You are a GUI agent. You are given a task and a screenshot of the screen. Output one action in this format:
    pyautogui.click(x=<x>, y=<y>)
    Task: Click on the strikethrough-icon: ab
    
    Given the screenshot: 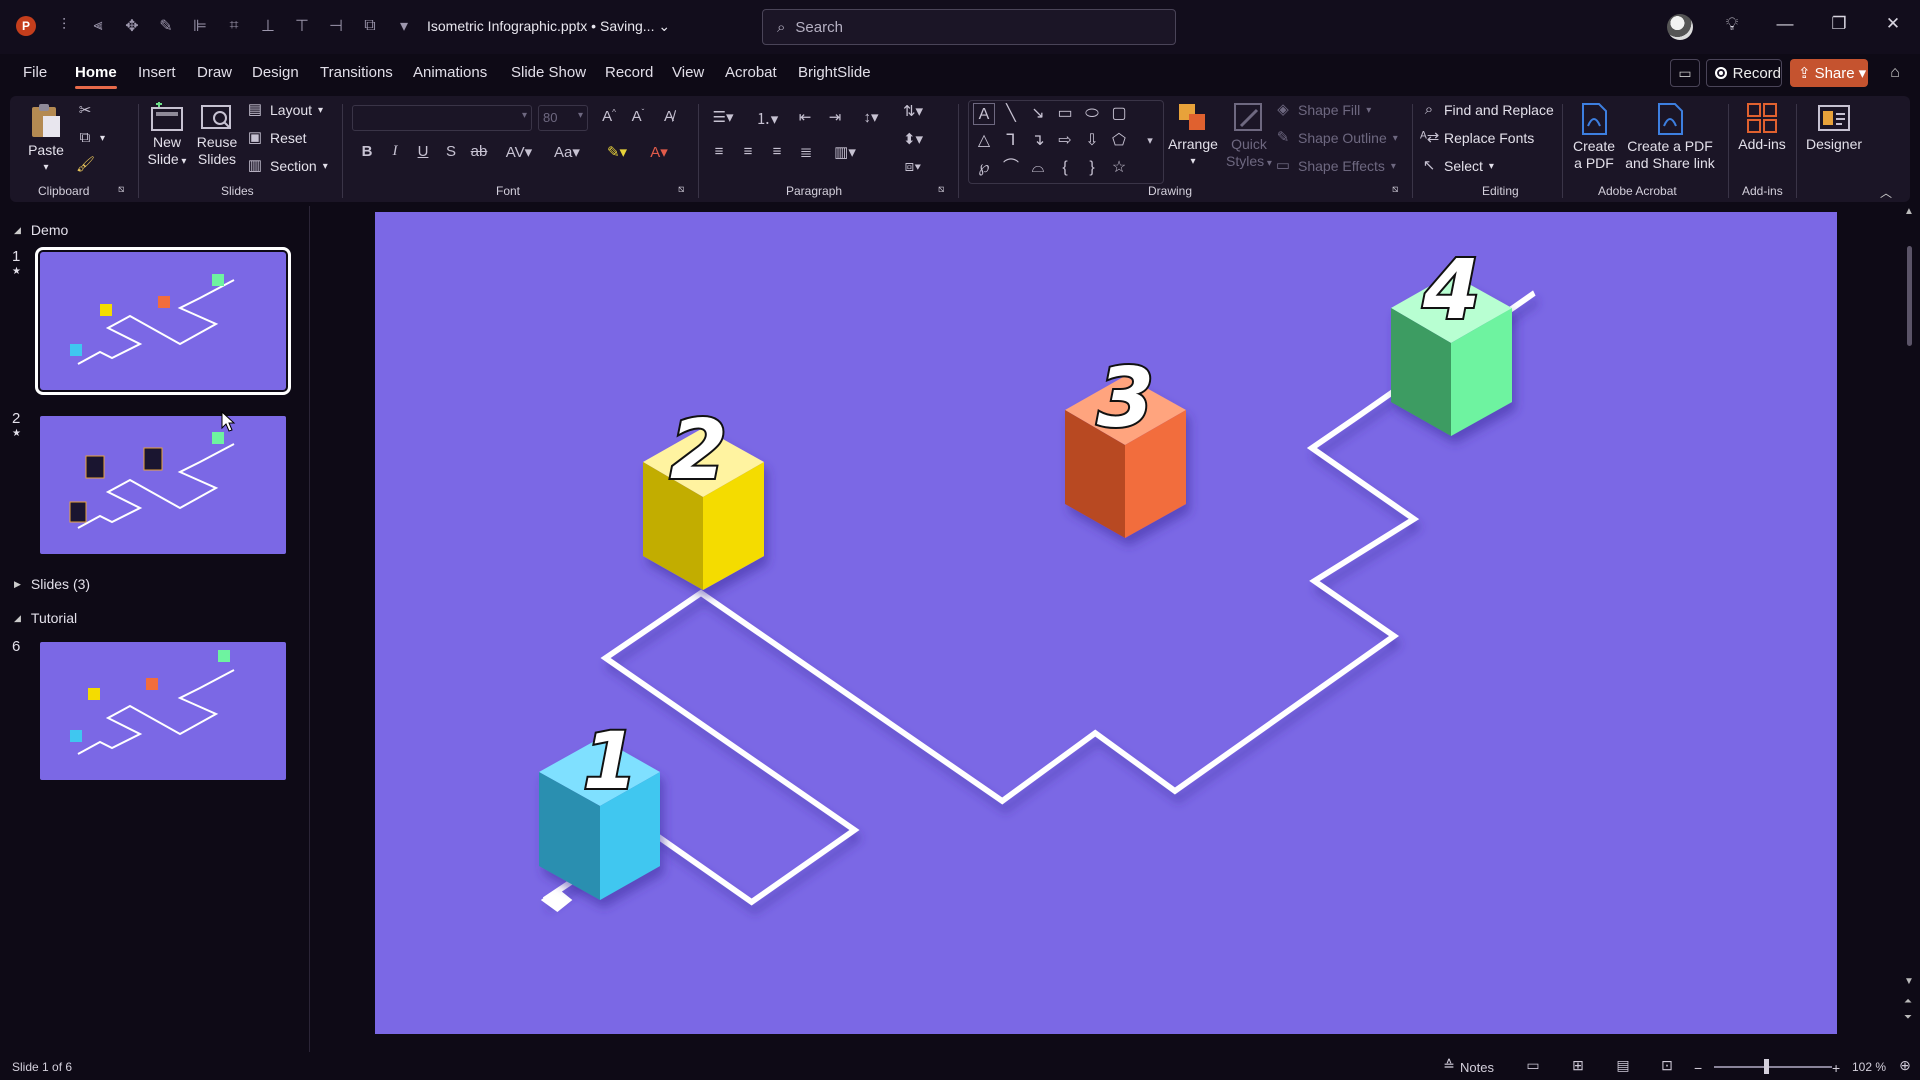 What is the action you would take?
    pyautogui.click(x=479, y=151)
    